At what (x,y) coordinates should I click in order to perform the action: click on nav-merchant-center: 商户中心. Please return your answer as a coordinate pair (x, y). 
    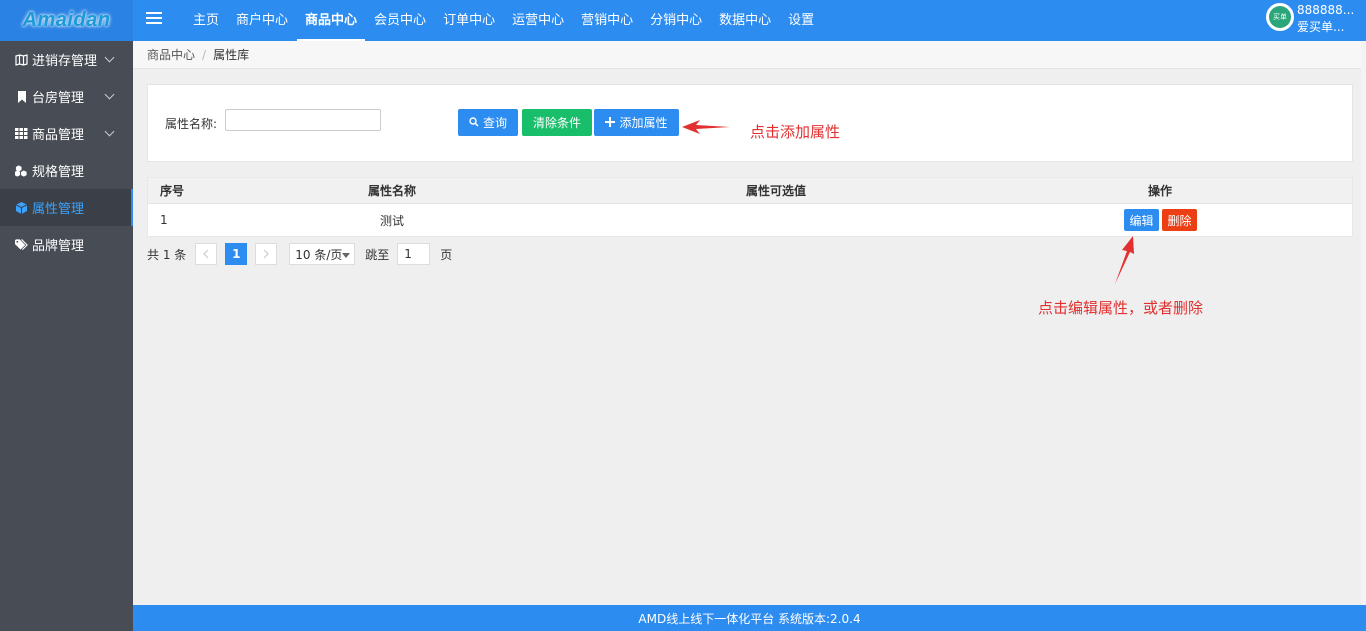
    Looking at the image, I should click on (262, 20).